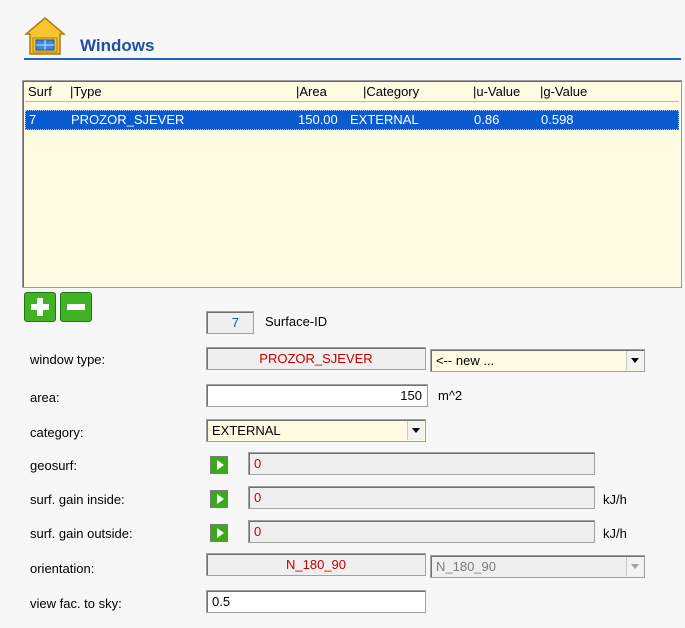  I want to click on area-unit: m^2, so click(450, 395).